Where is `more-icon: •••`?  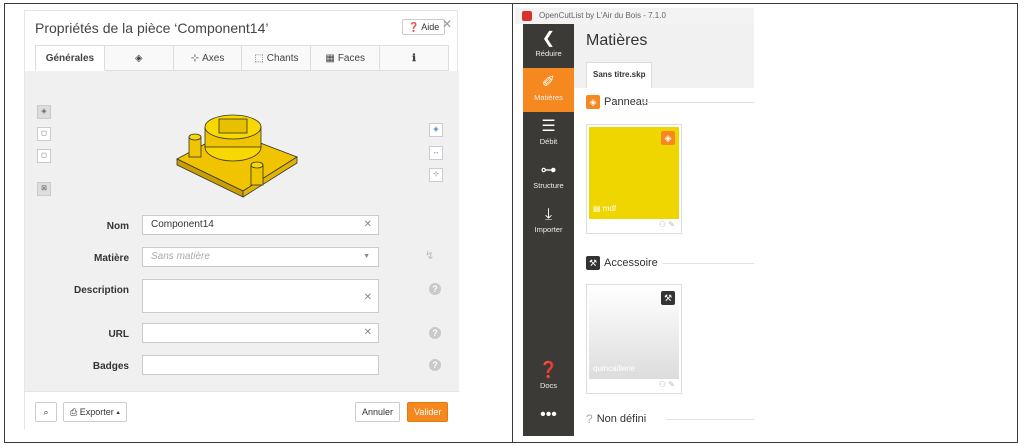
more-icon: ••• is located at coordinates (548, 414).